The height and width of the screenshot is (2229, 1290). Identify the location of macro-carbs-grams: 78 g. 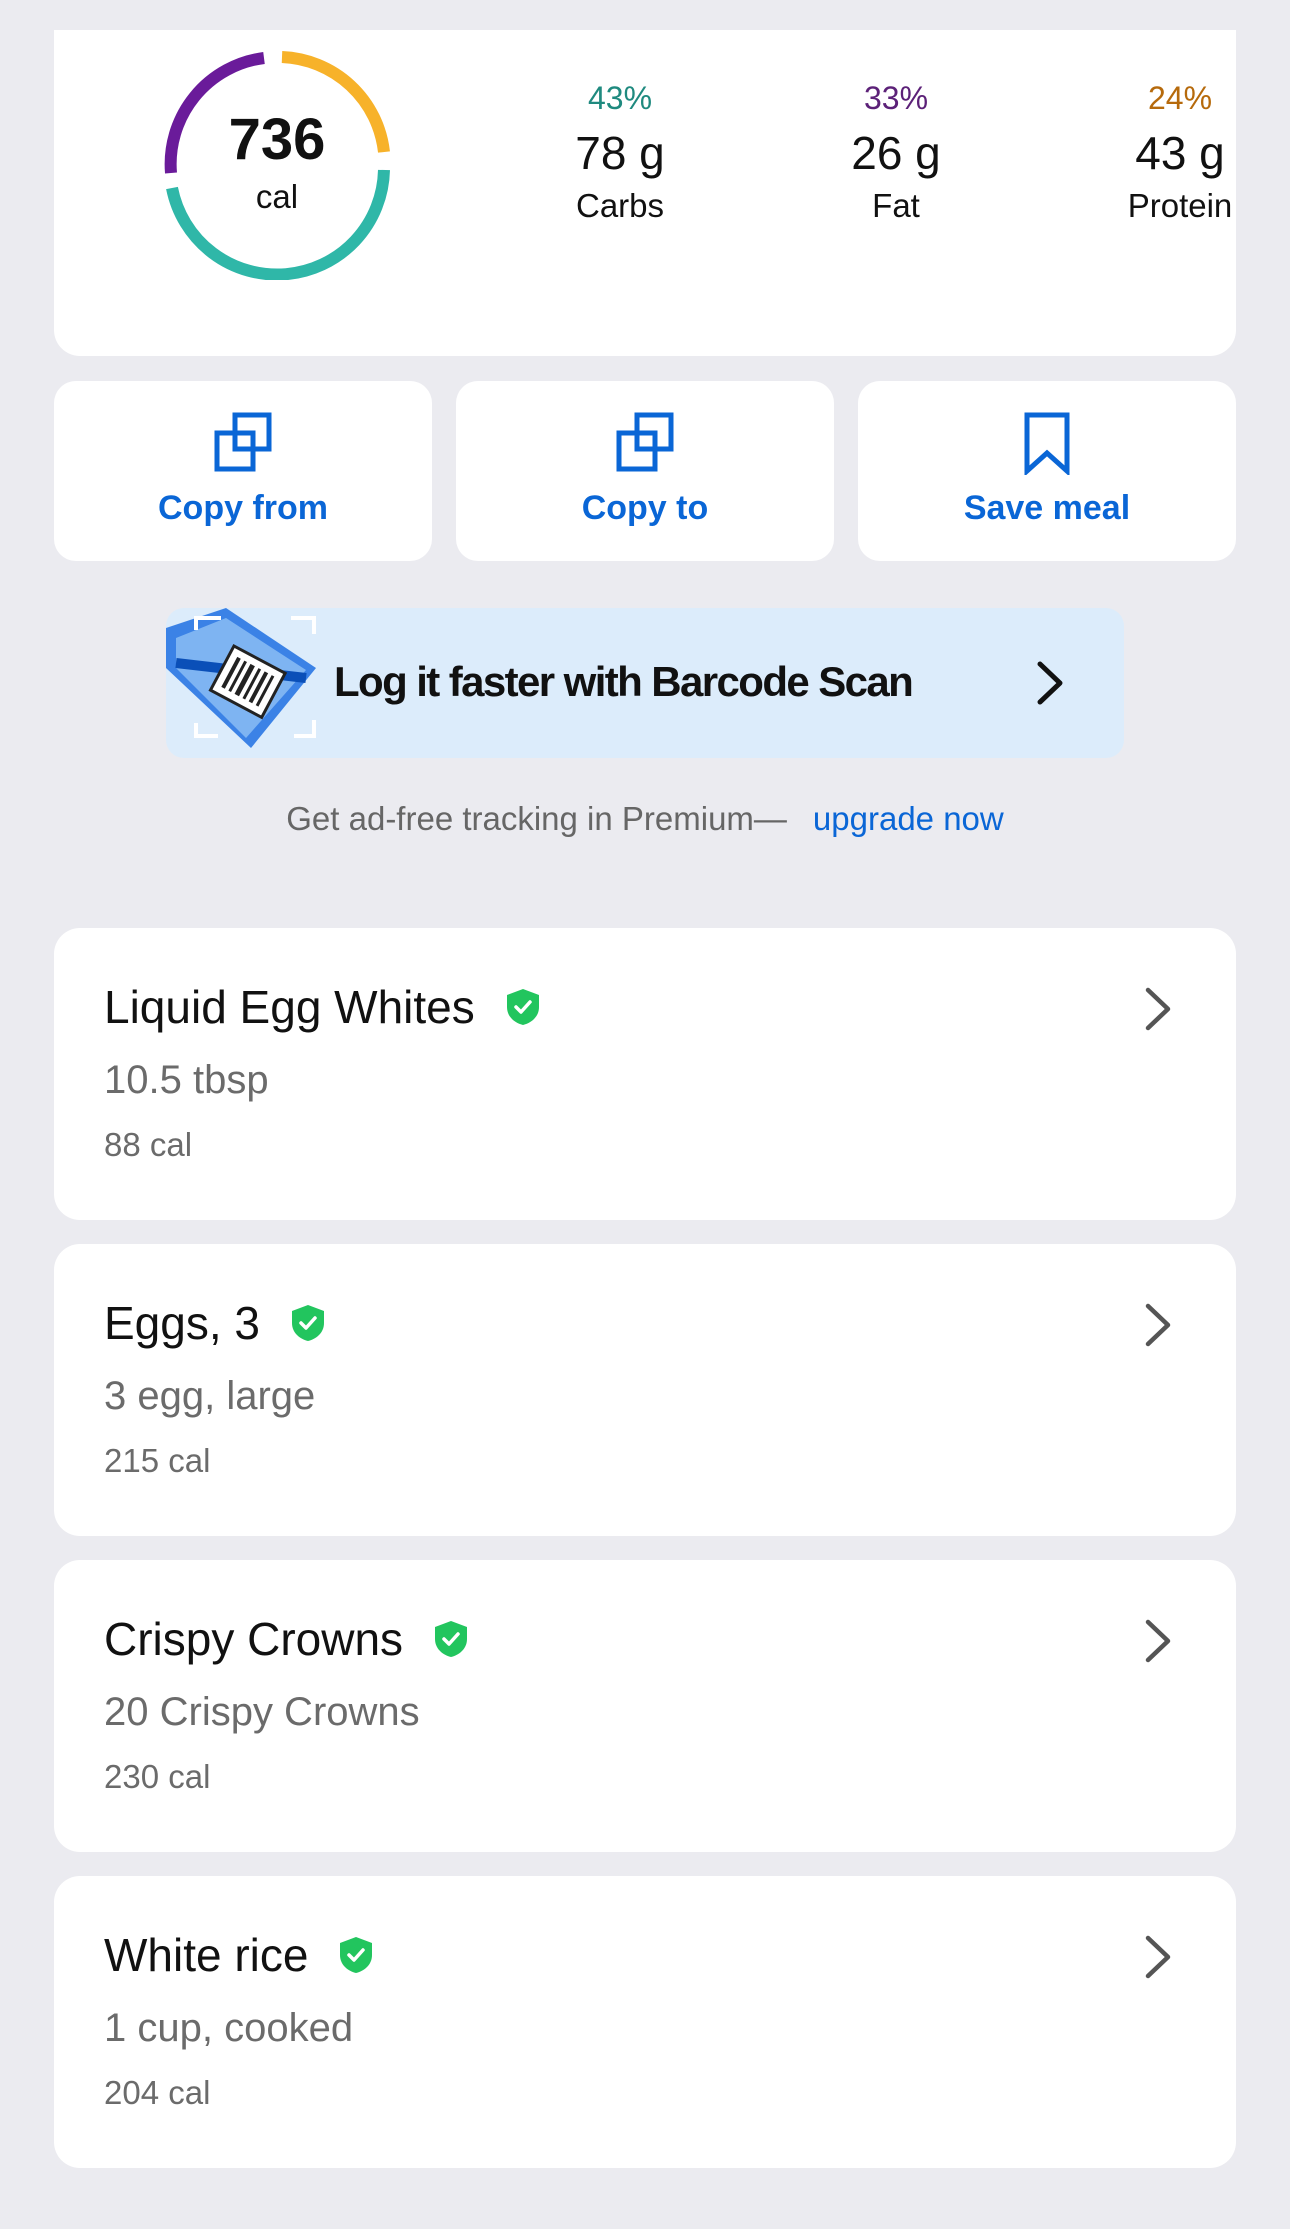
(620, 153).